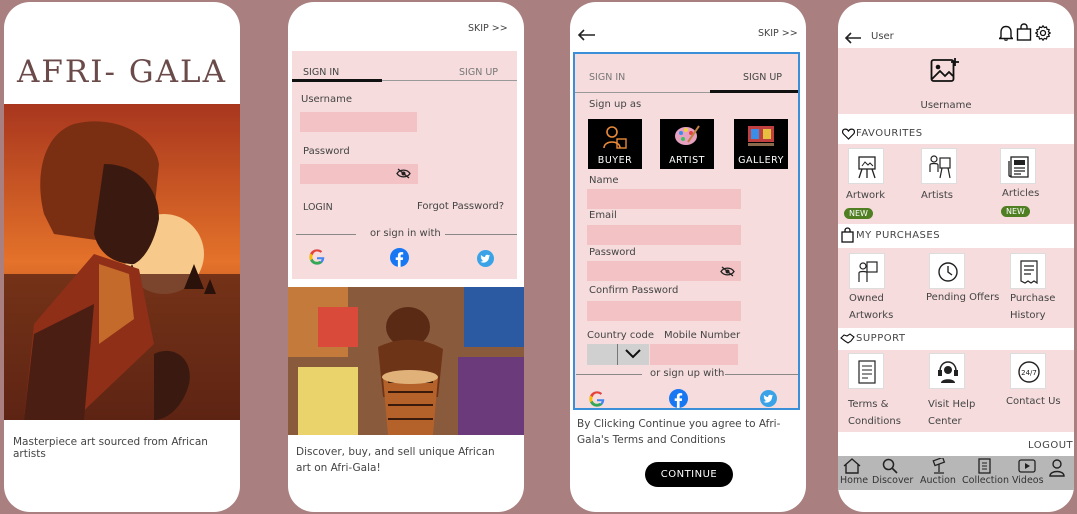 The image size is (1077, 514). I want to click on owned-artworks-button, so click(867, 271).